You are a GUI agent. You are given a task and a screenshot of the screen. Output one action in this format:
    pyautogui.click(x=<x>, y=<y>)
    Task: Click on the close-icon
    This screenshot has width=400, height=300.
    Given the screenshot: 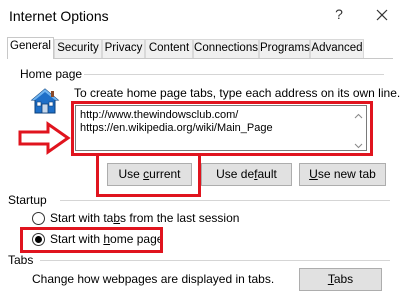 What is the action you would take?
    pyautogui.click(x=382, y=15)
    